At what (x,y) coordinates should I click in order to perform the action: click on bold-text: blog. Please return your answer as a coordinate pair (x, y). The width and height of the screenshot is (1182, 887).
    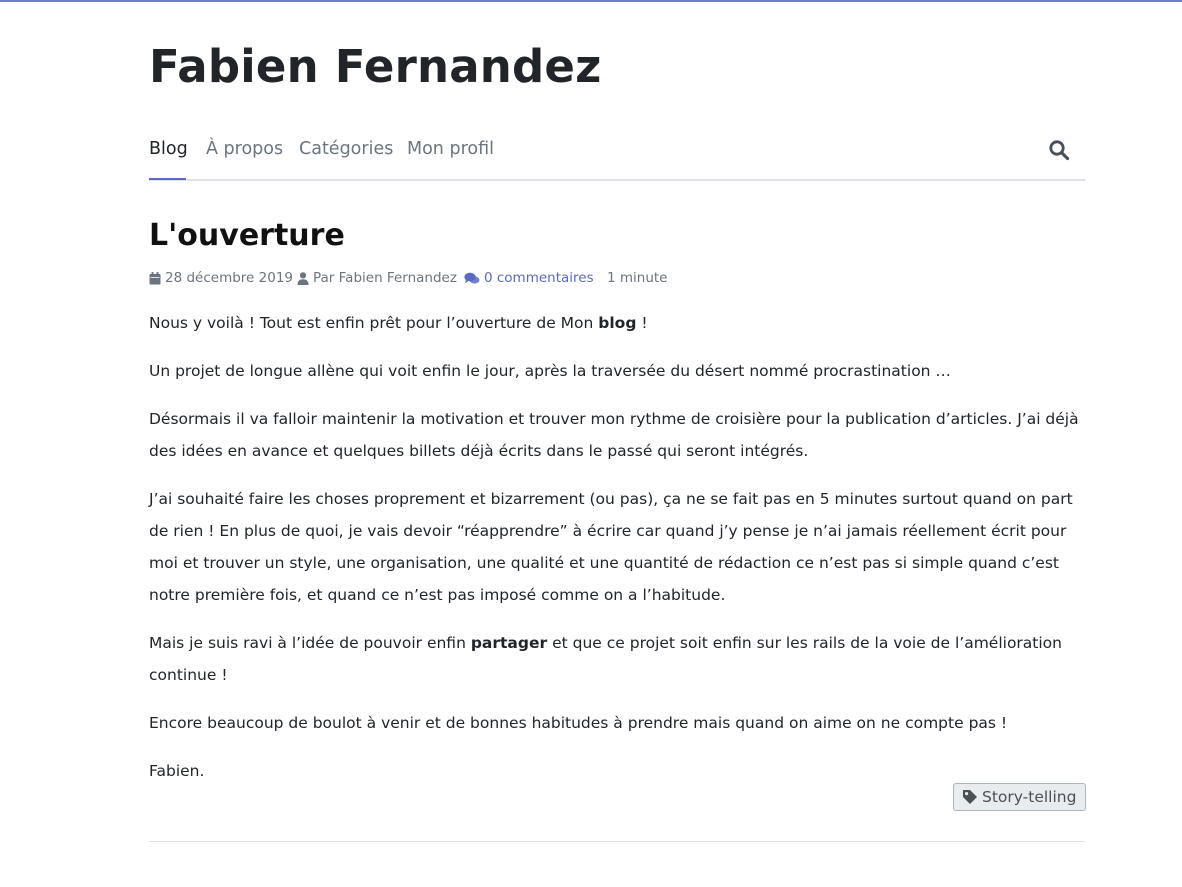
    Looking at the image, I should click on (617, 323).